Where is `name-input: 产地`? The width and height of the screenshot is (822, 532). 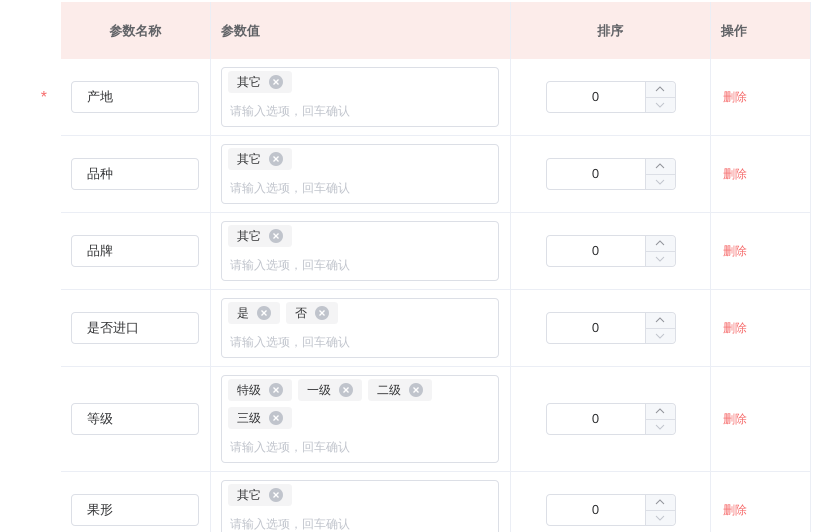
name-input: 产地 is located at coordinates (135, 97).